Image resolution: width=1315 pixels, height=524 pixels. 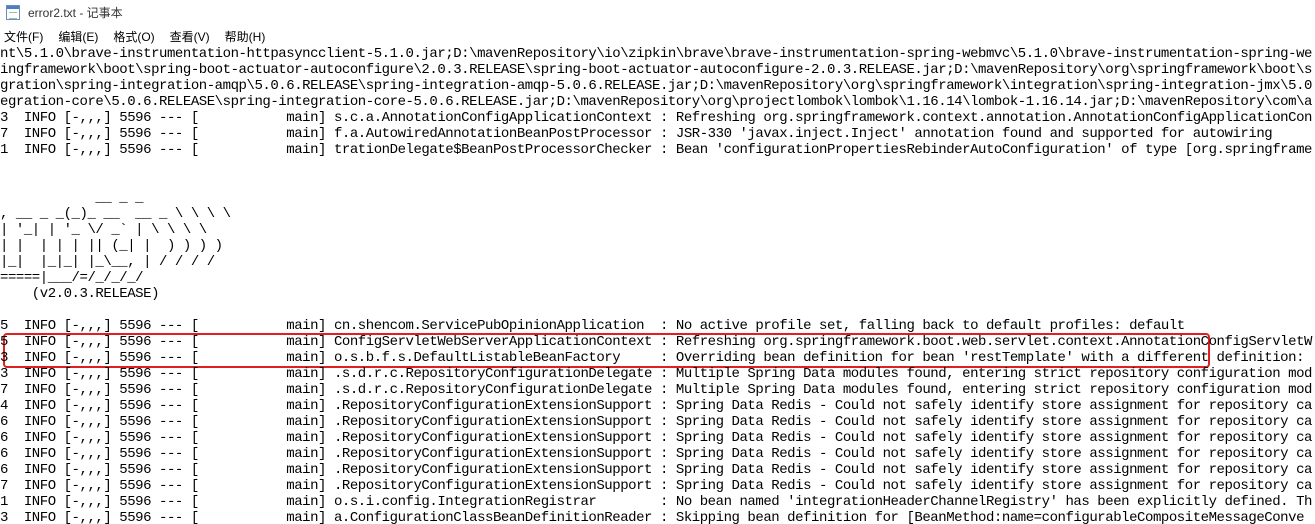 I want to click on menu-edit: 编辑(E), so click(x=79, y=36).